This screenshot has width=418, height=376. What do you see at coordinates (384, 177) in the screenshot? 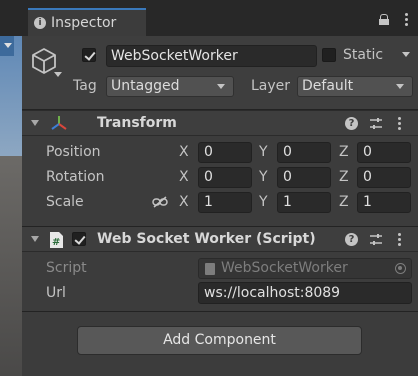
I see `rotation-z-field: 0` at bounding box center [384, 177].